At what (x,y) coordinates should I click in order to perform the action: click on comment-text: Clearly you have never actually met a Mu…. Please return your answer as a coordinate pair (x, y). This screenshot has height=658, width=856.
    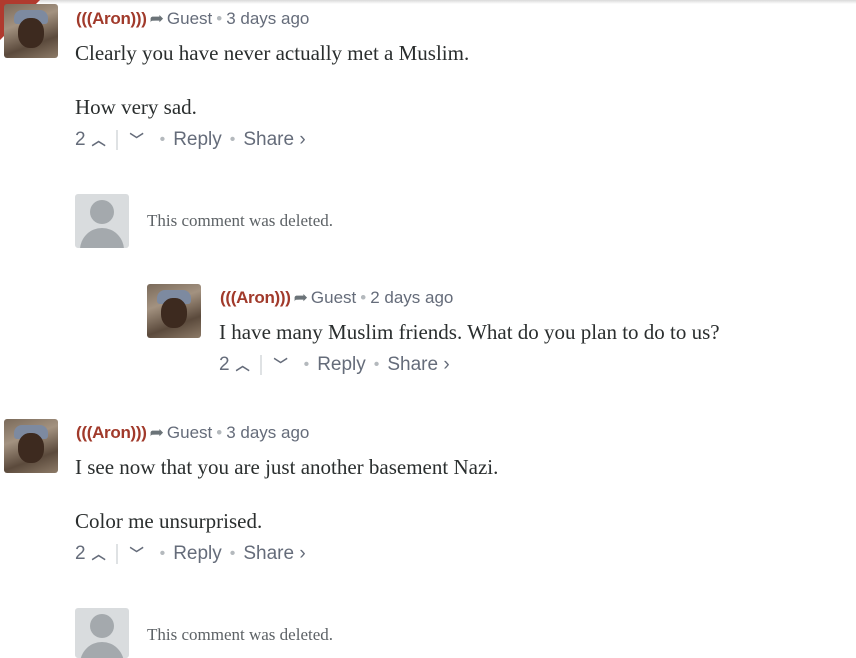
    Looking at the image, I should click on (272, 53).